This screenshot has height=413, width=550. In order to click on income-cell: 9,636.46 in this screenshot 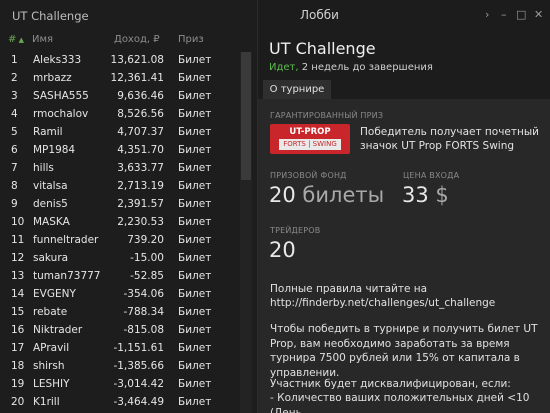, I will do `click(140, 96)`.